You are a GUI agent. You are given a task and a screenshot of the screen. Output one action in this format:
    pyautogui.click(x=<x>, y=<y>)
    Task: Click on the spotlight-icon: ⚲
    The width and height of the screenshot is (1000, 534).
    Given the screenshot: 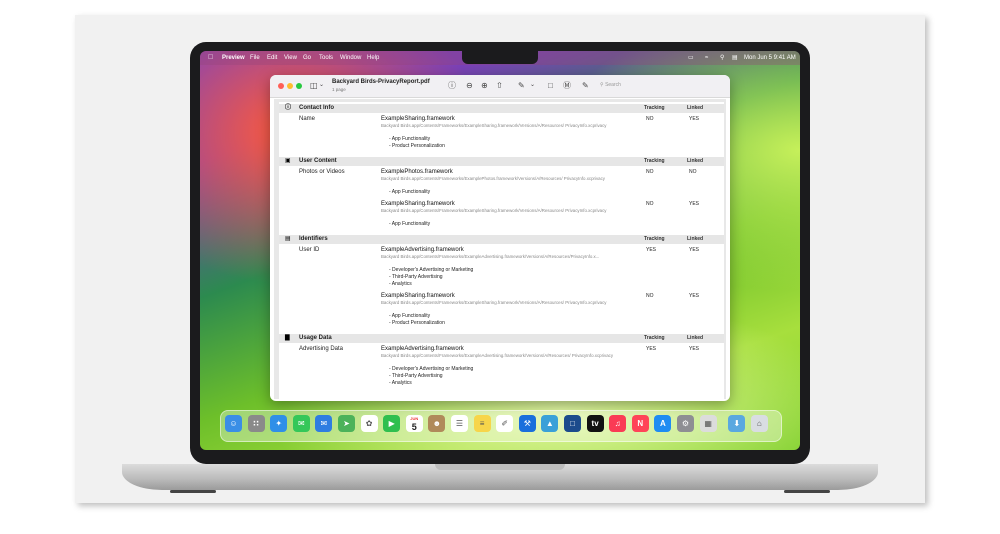 What is the action you would take?
    pyautogui.click(x=722, y=58)
    